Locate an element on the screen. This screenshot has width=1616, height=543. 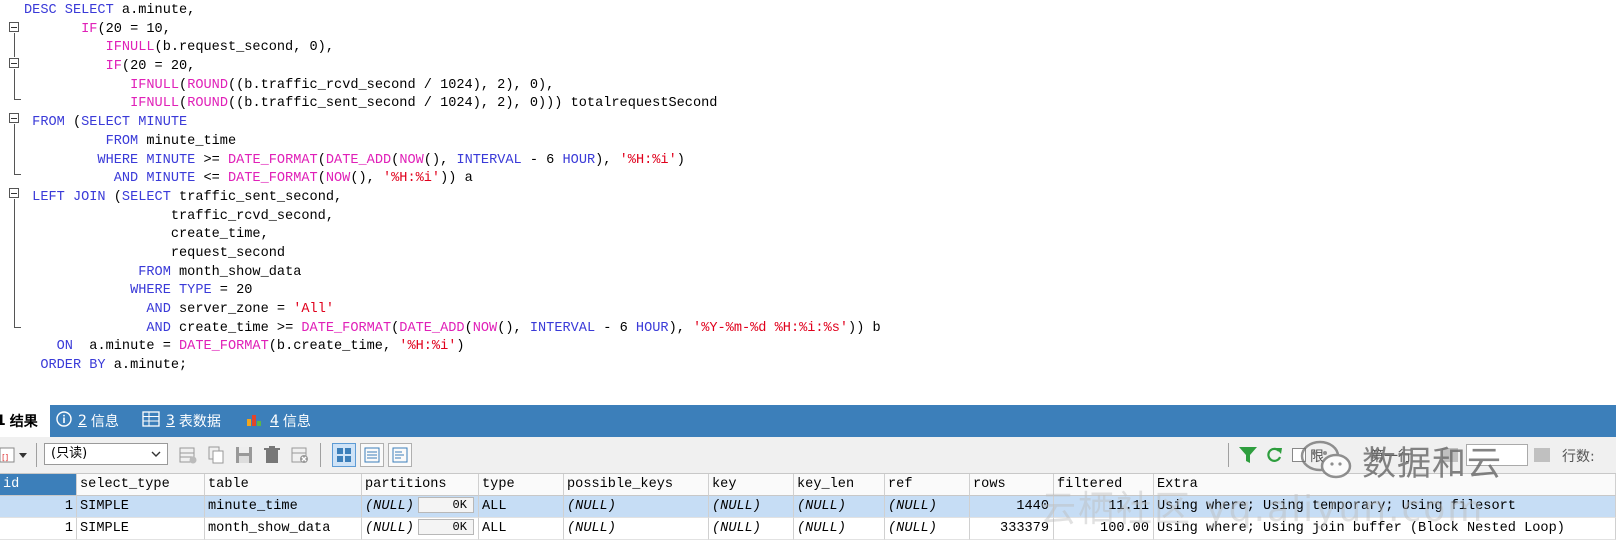
cell-table: month_show_data is located at coordinates (283, 529).